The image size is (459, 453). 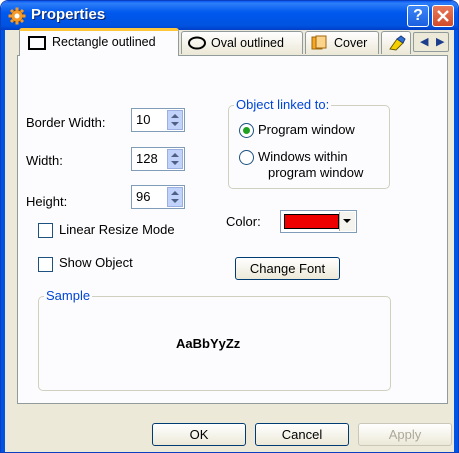 I want to click on program-window-radio, so click(x=246, y=130).